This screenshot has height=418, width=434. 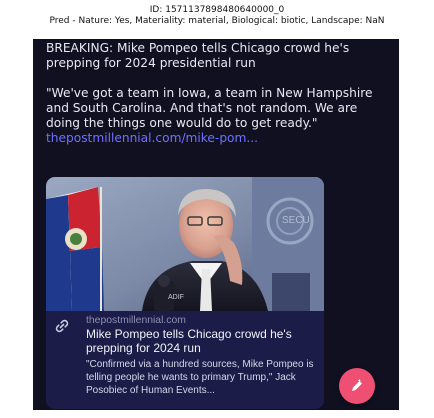 I want to click on compose-button, so click(x=357, y=386).